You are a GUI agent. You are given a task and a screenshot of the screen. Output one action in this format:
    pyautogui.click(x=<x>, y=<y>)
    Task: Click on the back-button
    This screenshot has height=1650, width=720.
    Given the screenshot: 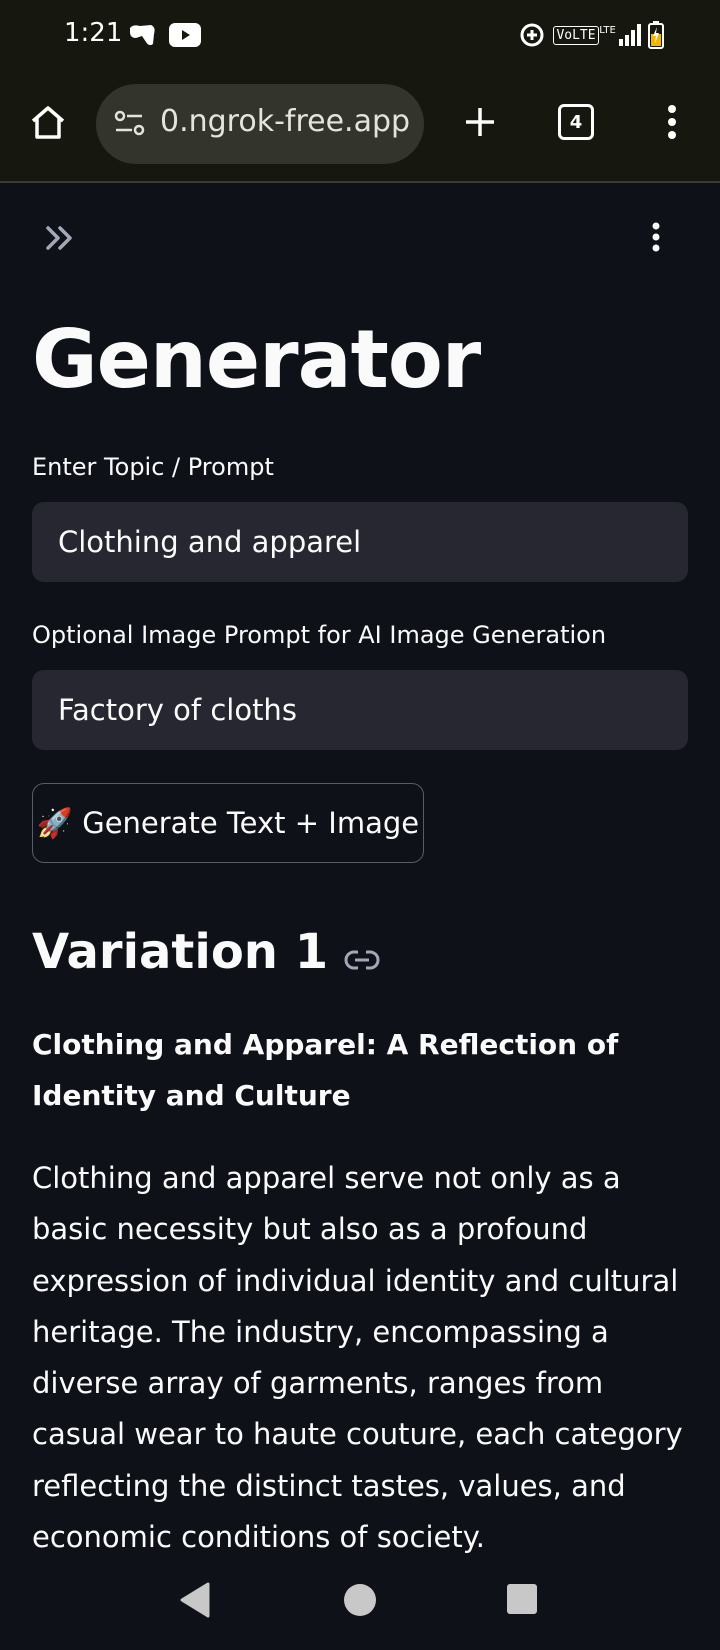 What is the action you would take?
    pyautogui.click(x=195, y=1602)
    